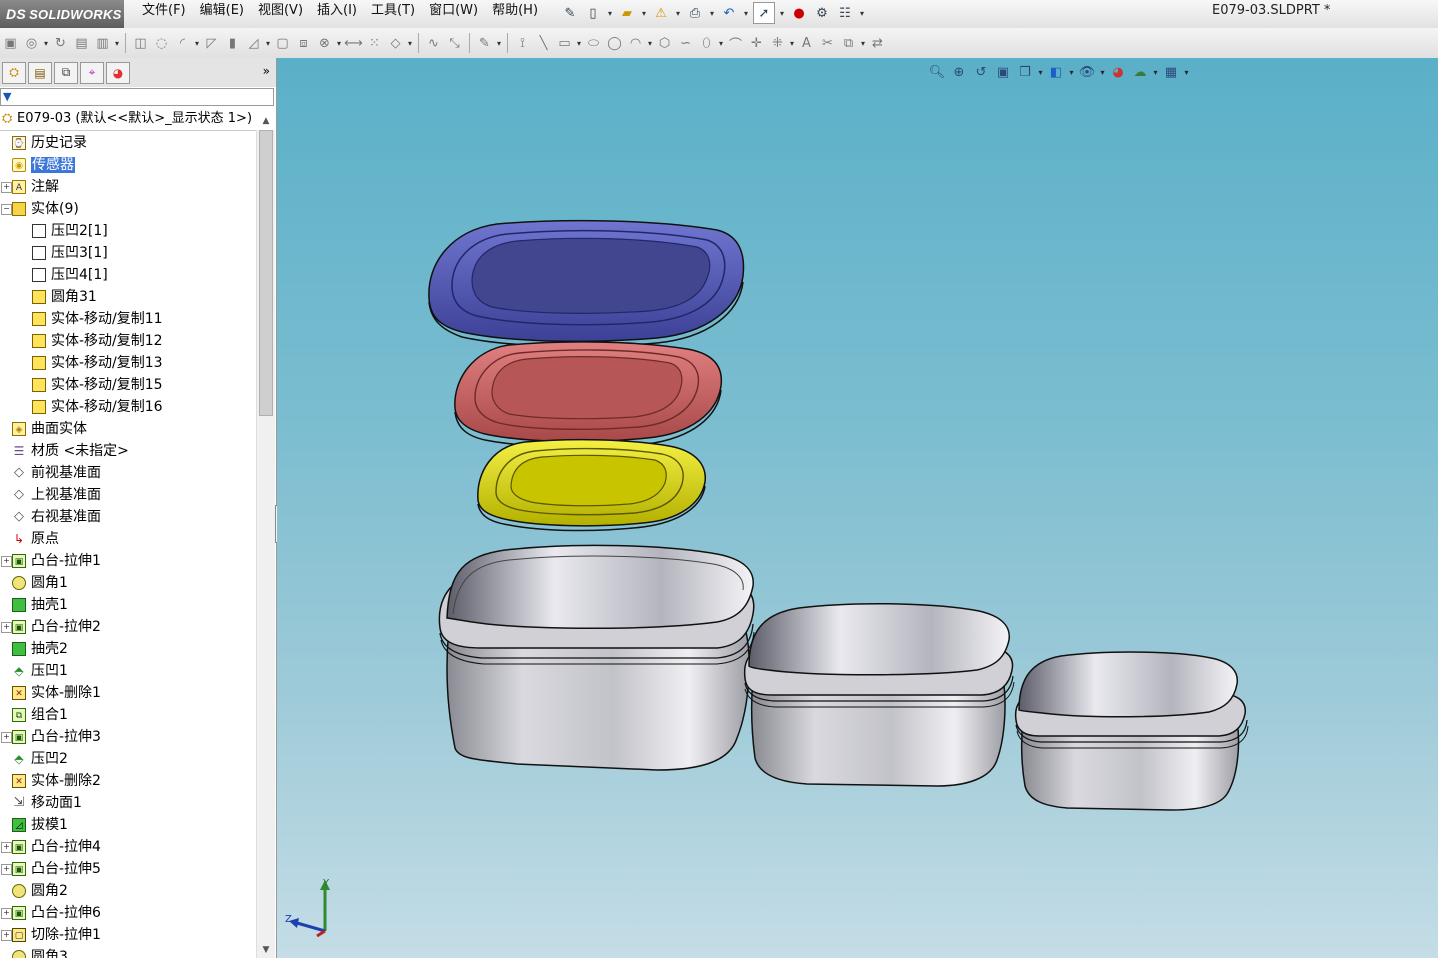 The height and width of the screenshot is (958, 1438). What do you see at coordinates (56, 693) in the screenshot?
I see `tree-item: ✕ 实体-删除1` at bounding box center [56, 693].